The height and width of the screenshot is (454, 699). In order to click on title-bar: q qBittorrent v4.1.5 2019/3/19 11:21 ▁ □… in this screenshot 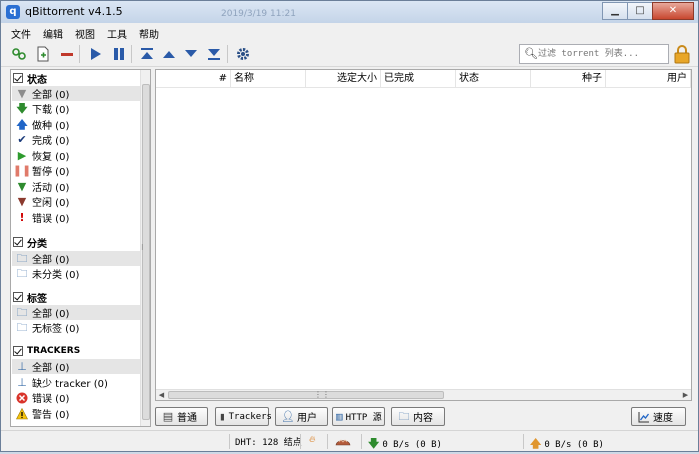, I will do `click(349, 12)`.